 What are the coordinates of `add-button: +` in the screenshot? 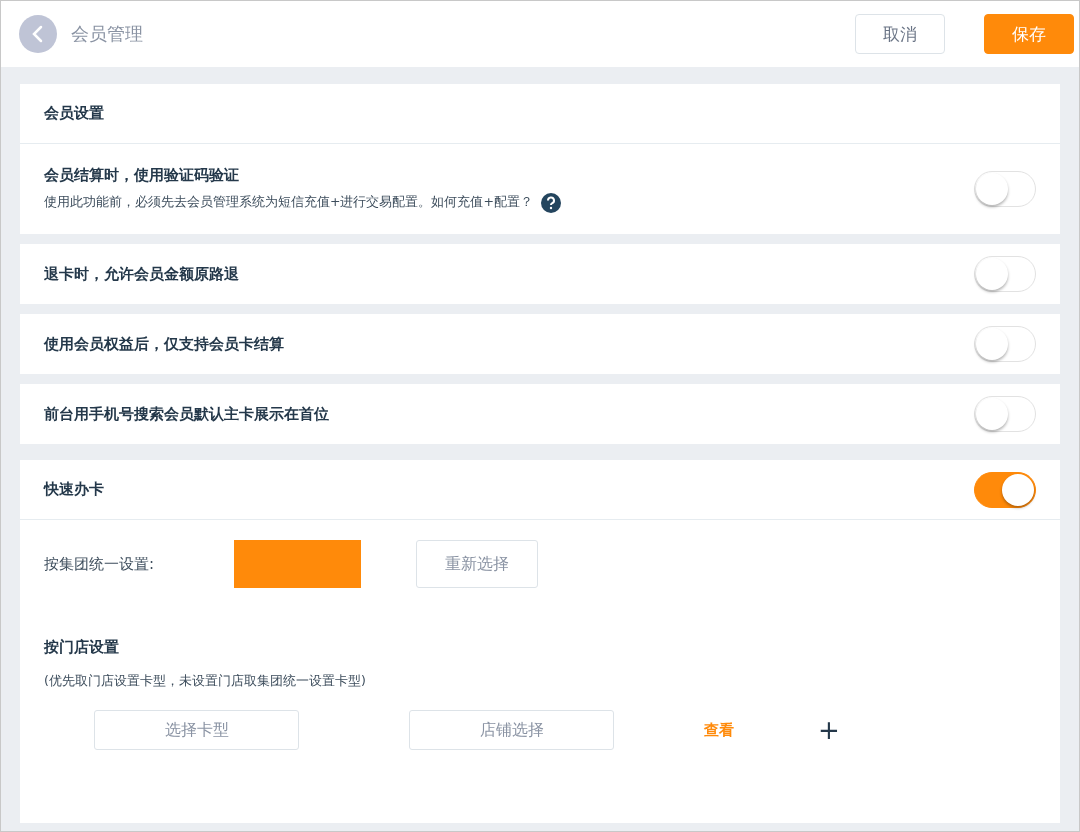 It's located at (829, 730).